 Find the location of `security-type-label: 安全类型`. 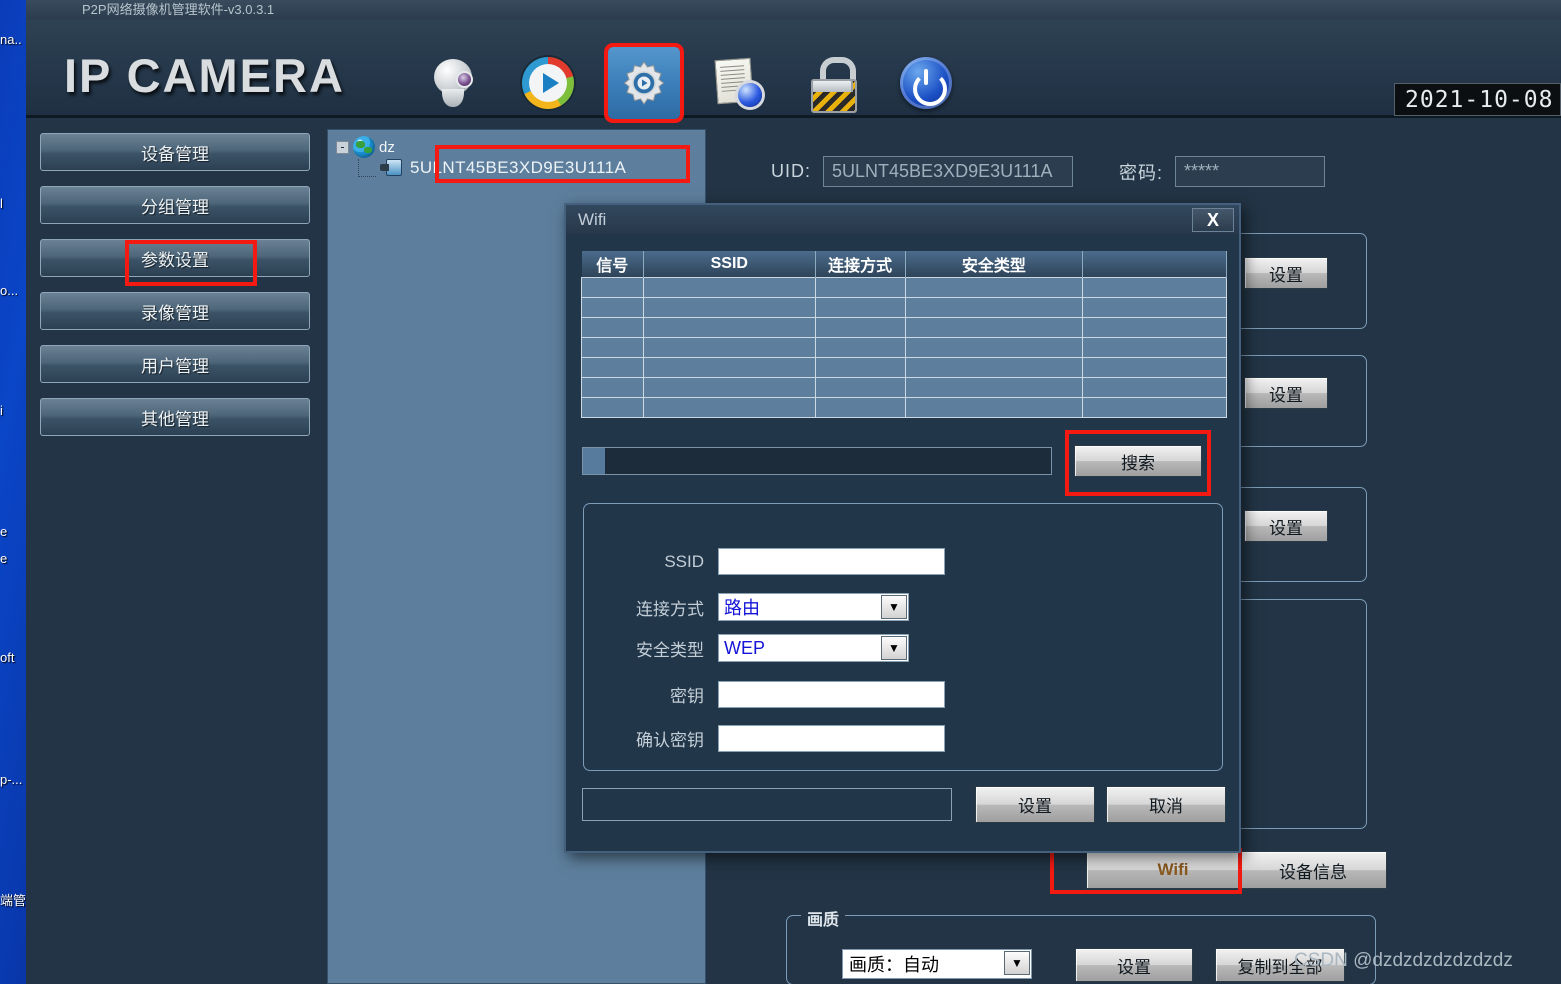

security-type-label: 安全类型 is located at coordinates (670, 650).